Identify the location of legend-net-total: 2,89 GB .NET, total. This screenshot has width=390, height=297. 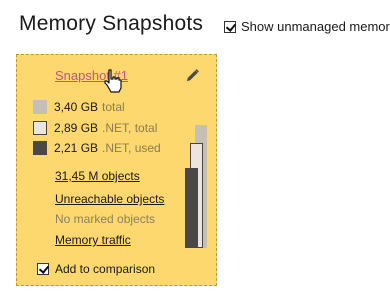
(95, 128).